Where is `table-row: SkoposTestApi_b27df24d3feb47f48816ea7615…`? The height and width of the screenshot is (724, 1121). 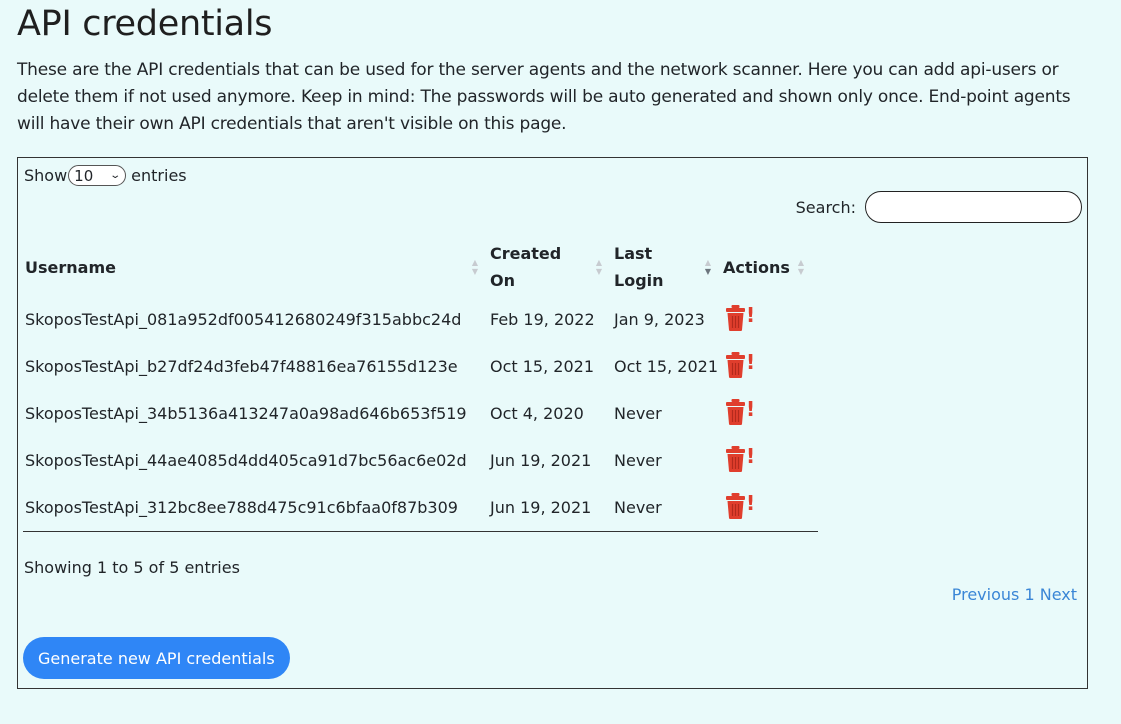
table-row: SkoposTestApi_b27df24d3feb47f48816ea7615… is located at coordinates (420, 366).